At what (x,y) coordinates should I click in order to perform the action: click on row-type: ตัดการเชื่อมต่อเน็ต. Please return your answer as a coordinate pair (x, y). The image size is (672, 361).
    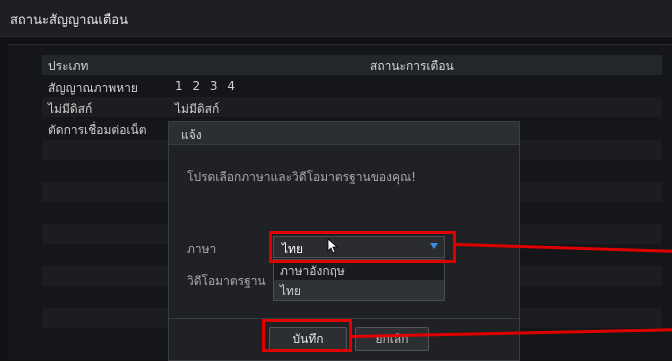
    Looking at the image, I should click on (97, 130).